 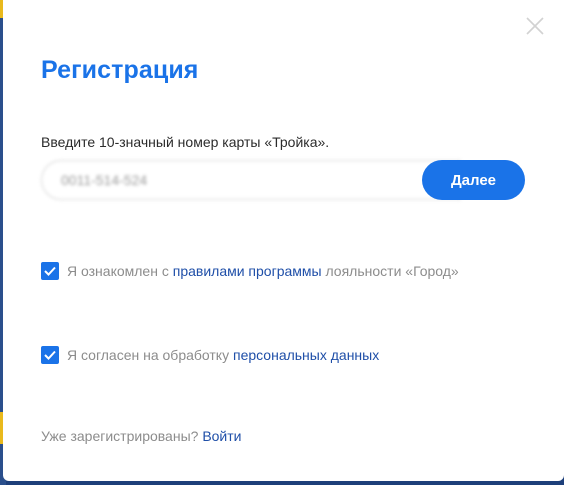 I want to click on loyalty-rules-checkbox, so click(x=50, y=271).